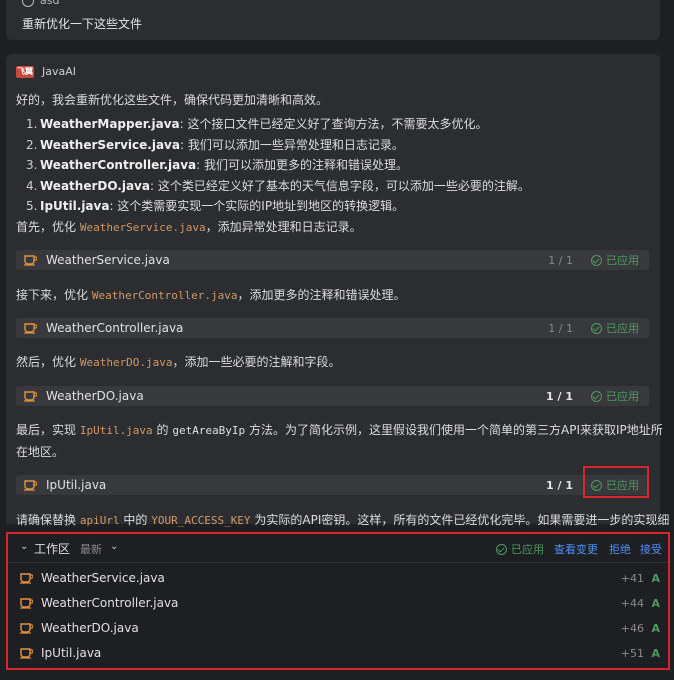 This screenshot has height=680, width=674. Describe the element at coordinates (333, 20) in the screenshot. I see `user-message: asd 重新优化一下这些文件` at that location.